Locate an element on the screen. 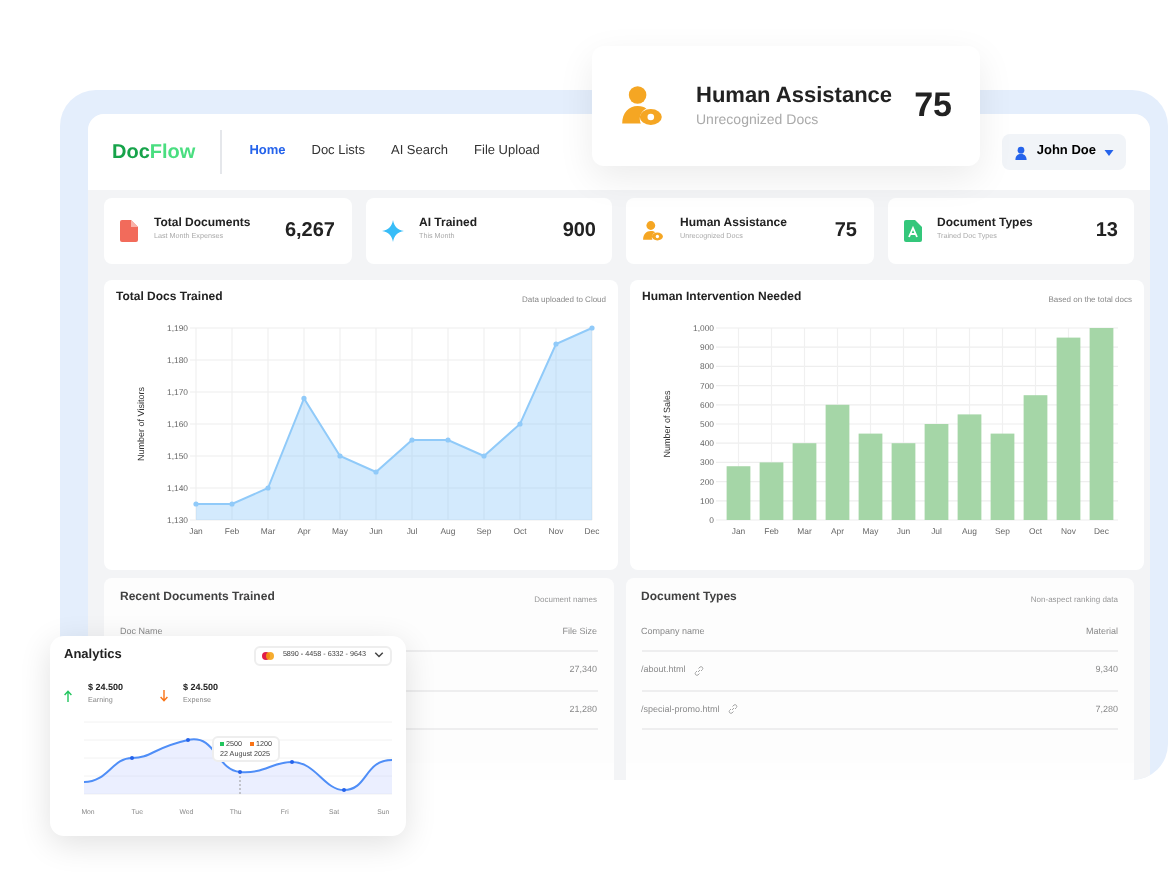 The height and width of the screenshot is (892, 1168). arrow-down-icon is located at coordinates (163, 695).